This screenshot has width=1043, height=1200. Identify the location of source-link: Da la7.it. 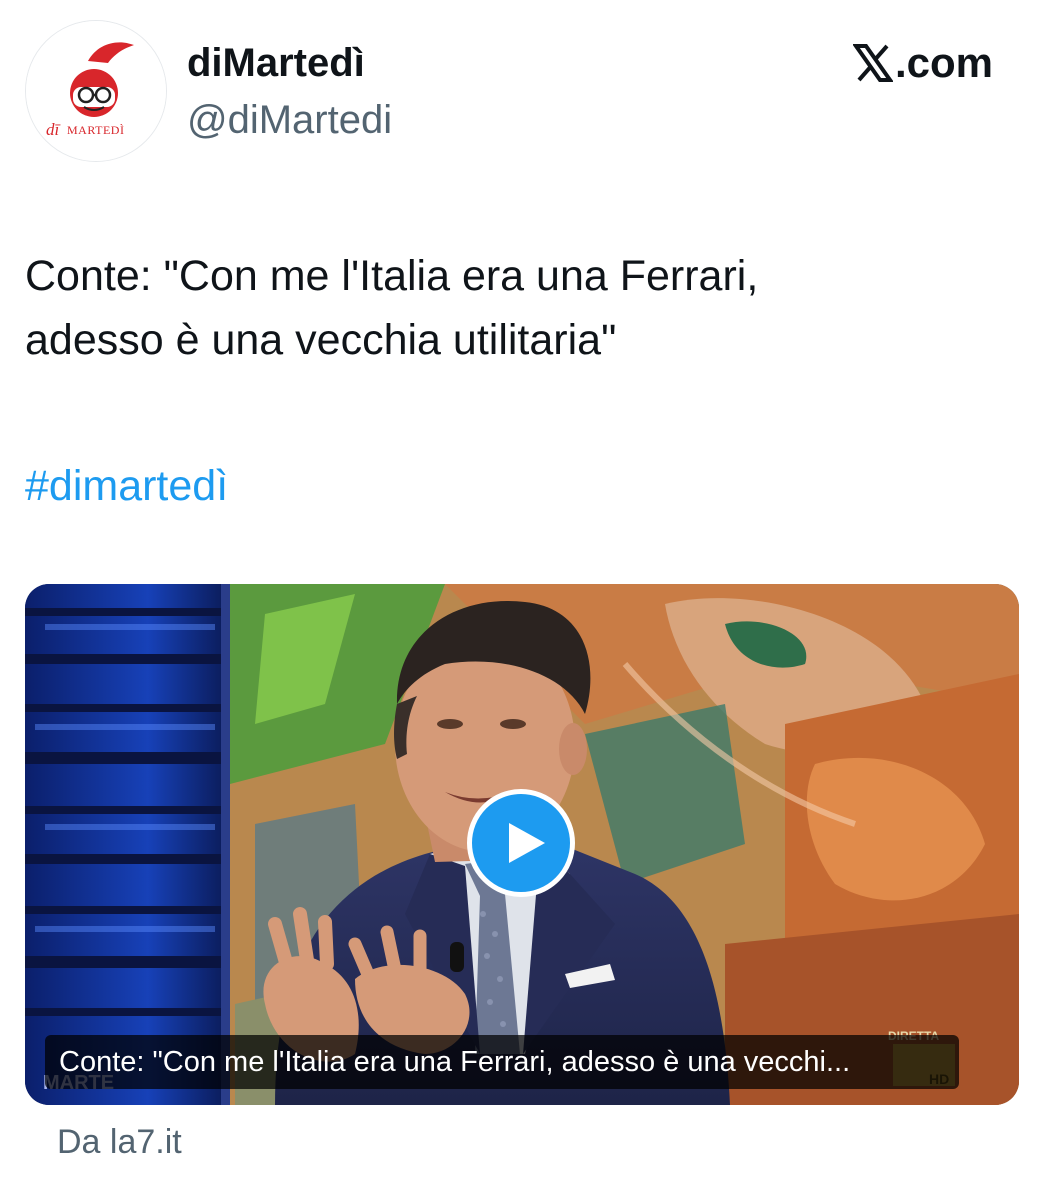
(119, 1142).